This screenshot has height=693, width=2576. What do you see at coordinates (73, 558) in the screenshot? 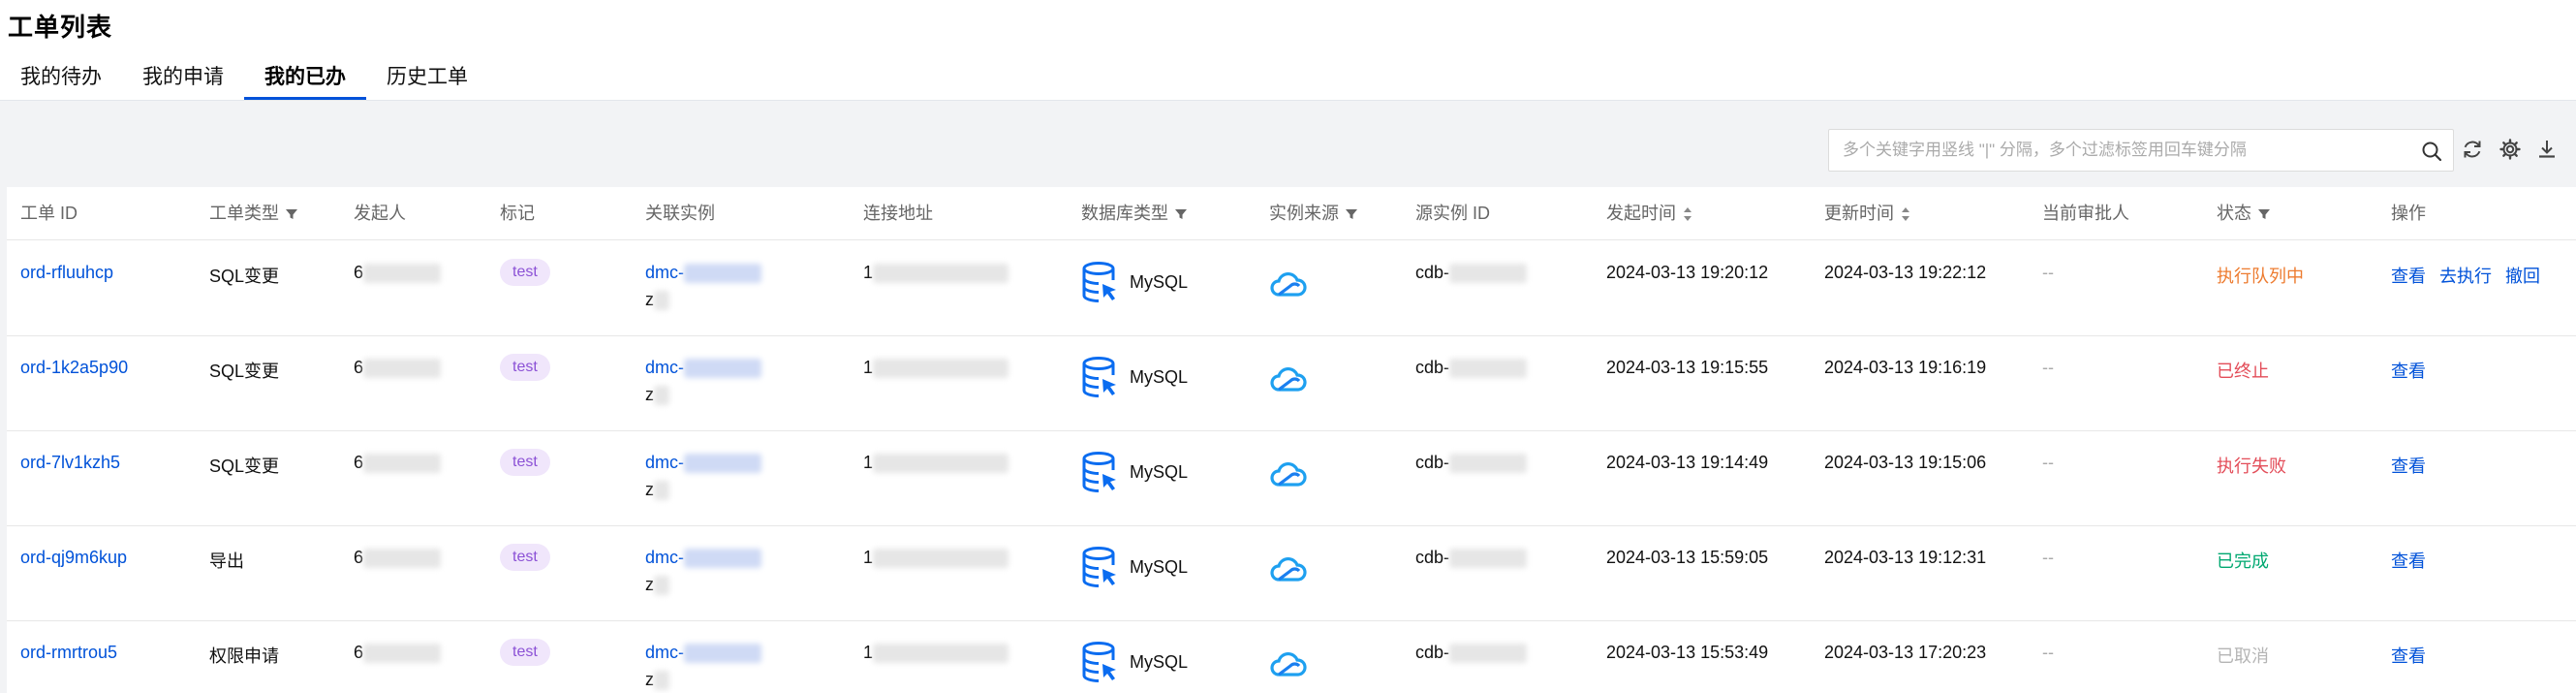
I see `ticket-id-link: ord-qj9m6kup` at bounding box center [73, 558].